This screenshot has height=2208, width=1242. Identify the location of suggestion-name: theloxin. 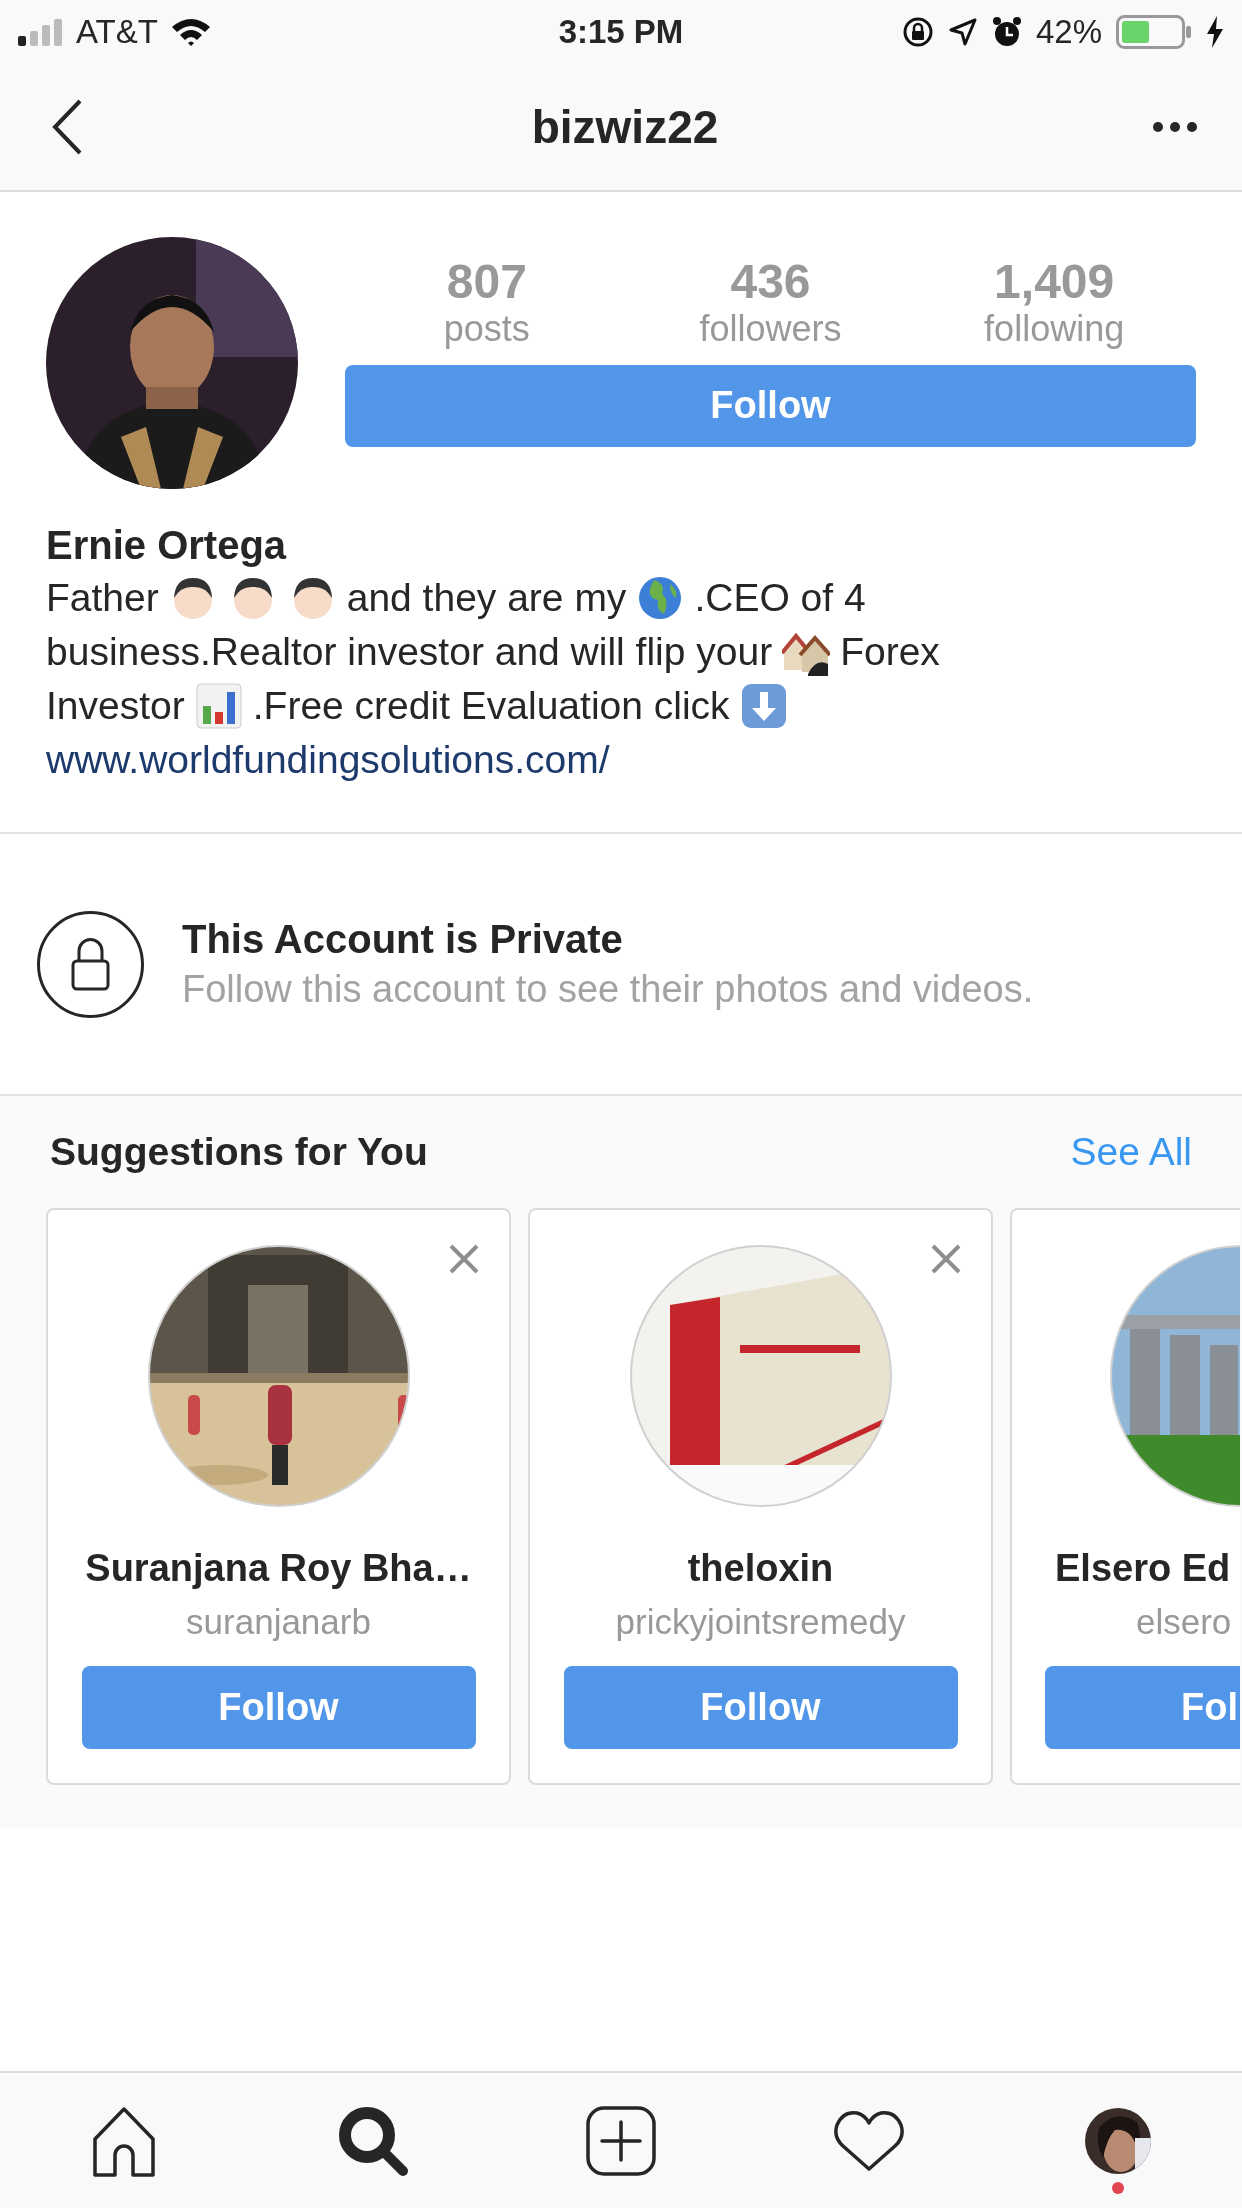
(760, 1568).